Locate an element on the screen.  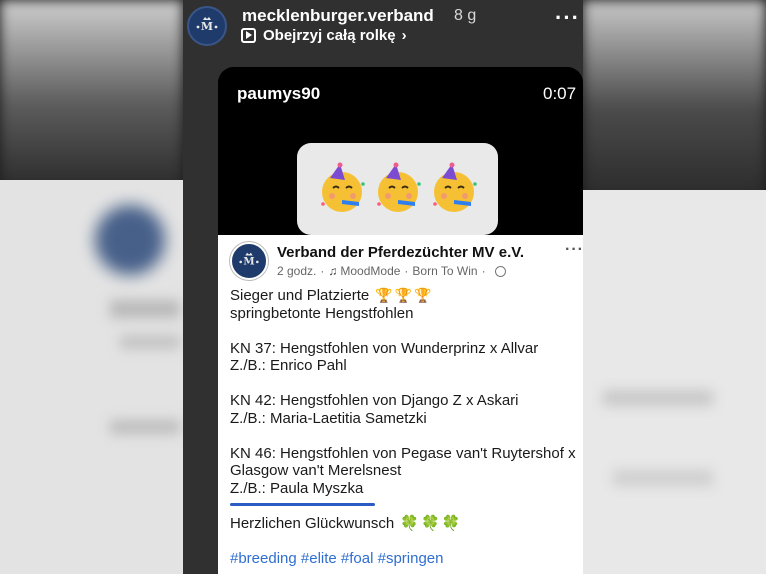
post-line: Herzlichen Glückwunsch 🍀 🍀 🍀 is located at coordinates (405, 524).